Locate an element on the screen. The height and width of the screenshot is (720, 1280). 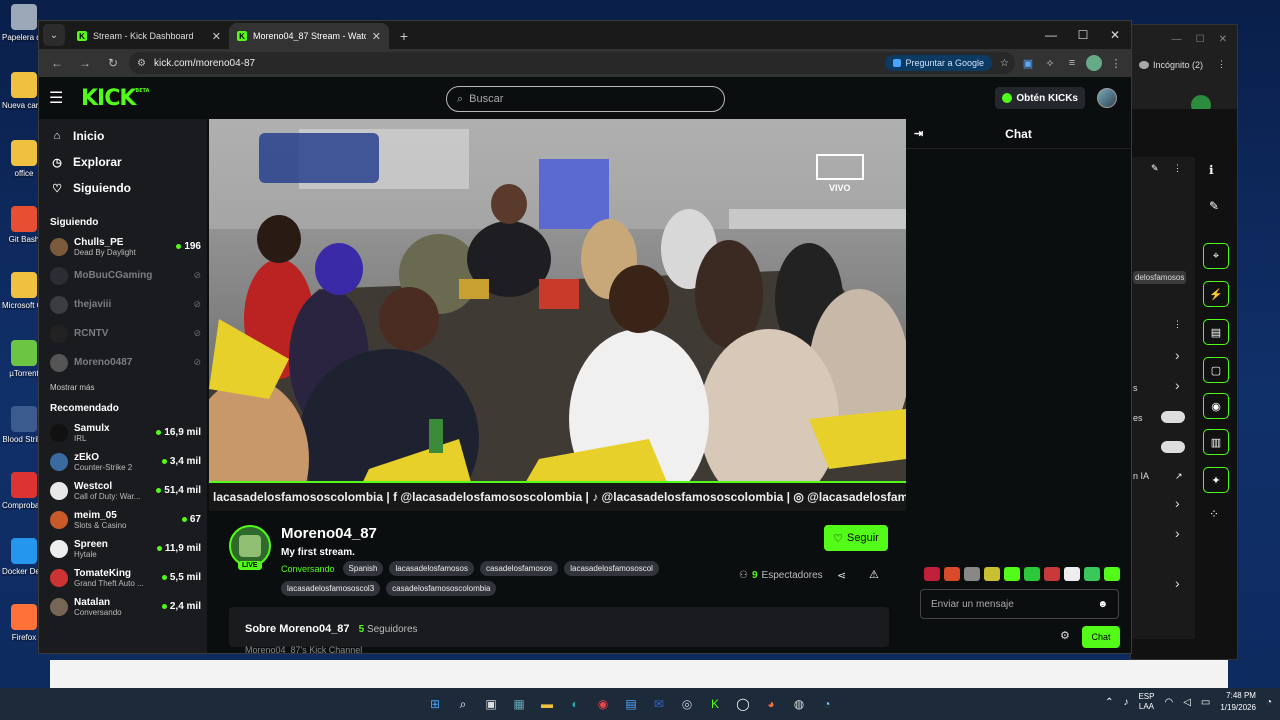
nav-item-explorar: ◷ Explorar is located at coordinates (123, 162).